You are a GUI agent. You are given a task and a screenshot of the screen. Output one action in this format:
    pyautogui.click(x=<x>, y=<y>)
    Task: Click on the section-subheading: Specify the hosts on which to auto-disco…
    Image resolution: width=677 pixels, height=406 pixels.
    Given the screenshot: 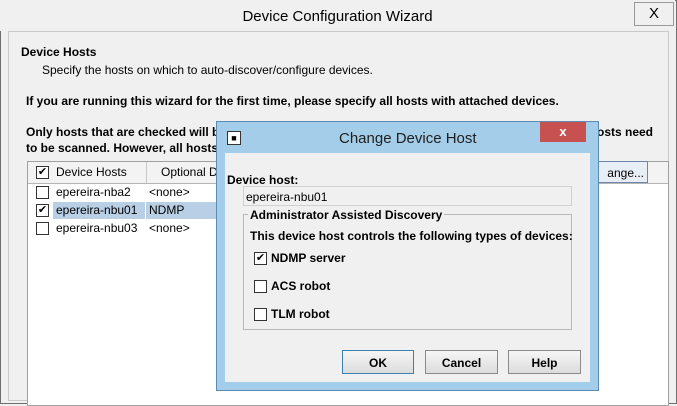 What is the action you would take?
    pyautogui.click(x=207, y=70)
    